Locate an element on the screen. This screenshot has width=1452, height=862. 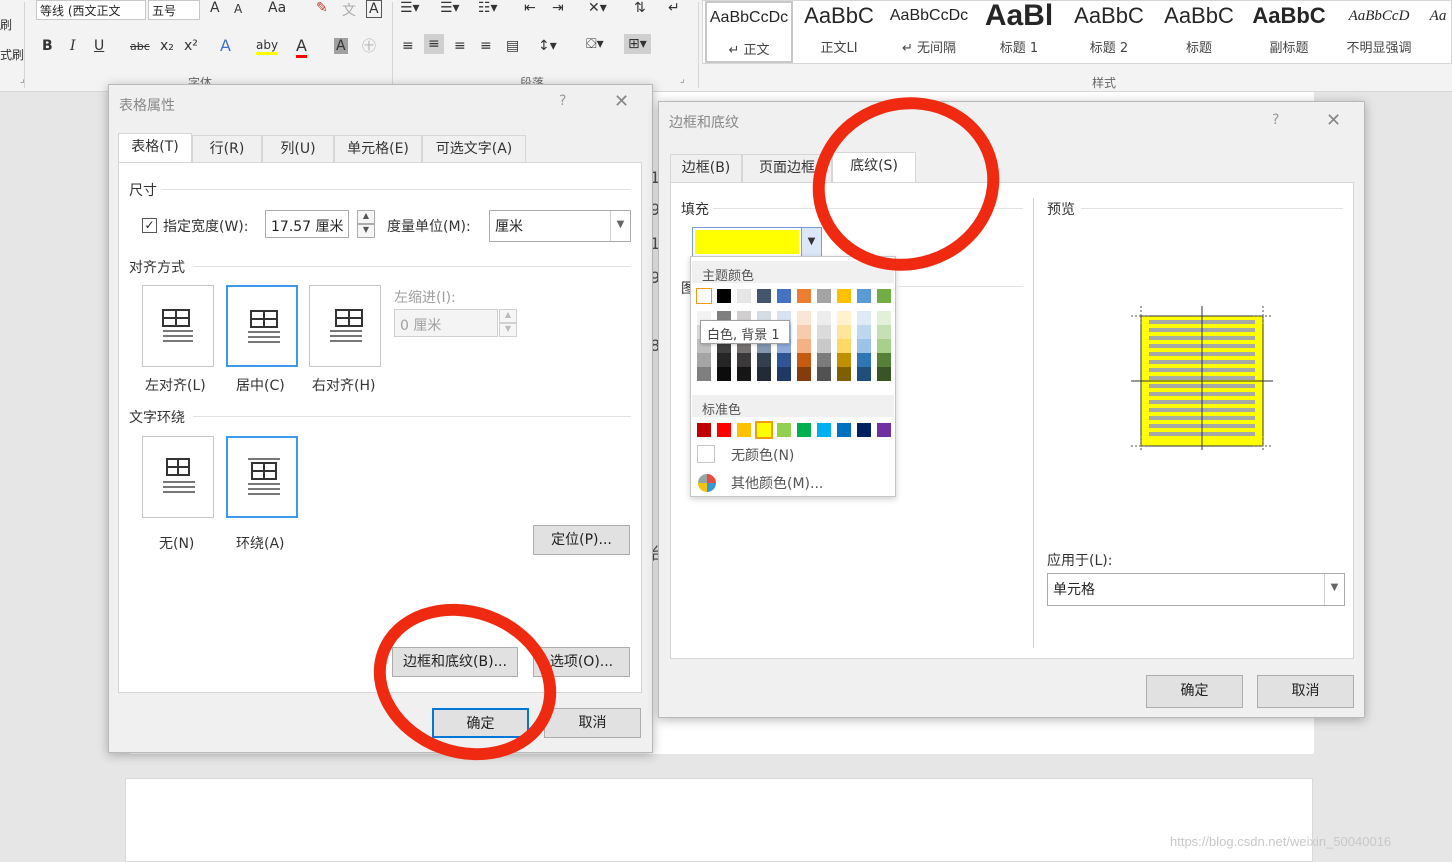
align-right-option is located at coordinates (345, 326).